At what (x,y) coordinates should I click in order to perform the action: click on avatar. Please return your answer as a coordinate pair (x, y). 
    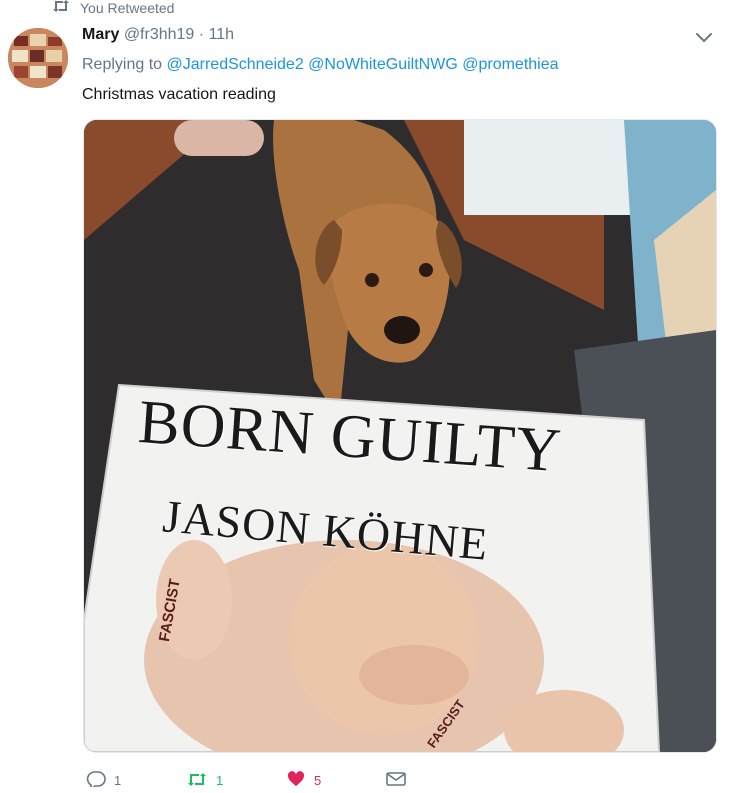
    Looking at the image, I should click on (38, 58).